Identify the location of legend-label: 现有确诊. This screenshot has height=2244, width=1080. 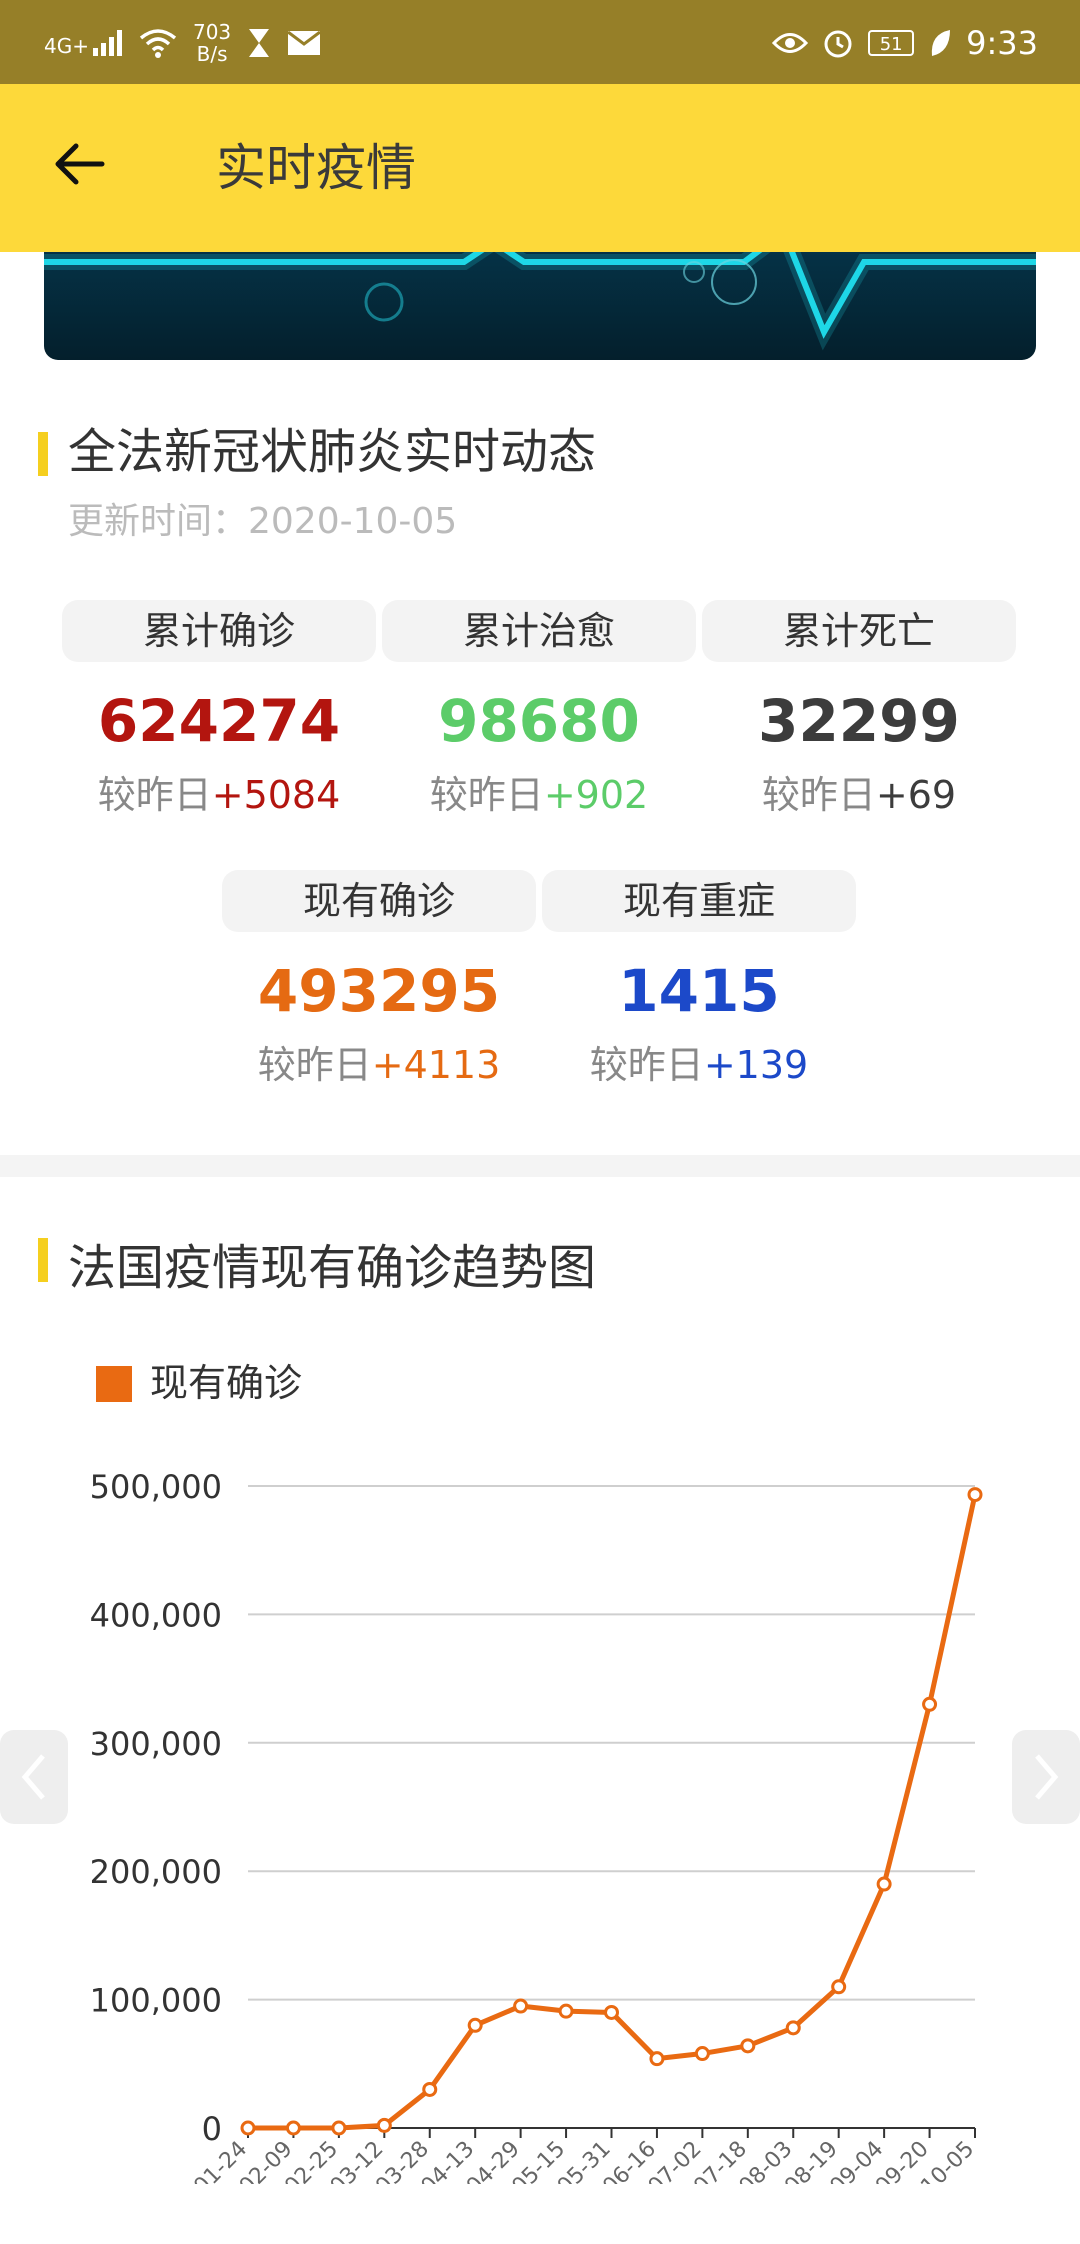
(226, 1383).